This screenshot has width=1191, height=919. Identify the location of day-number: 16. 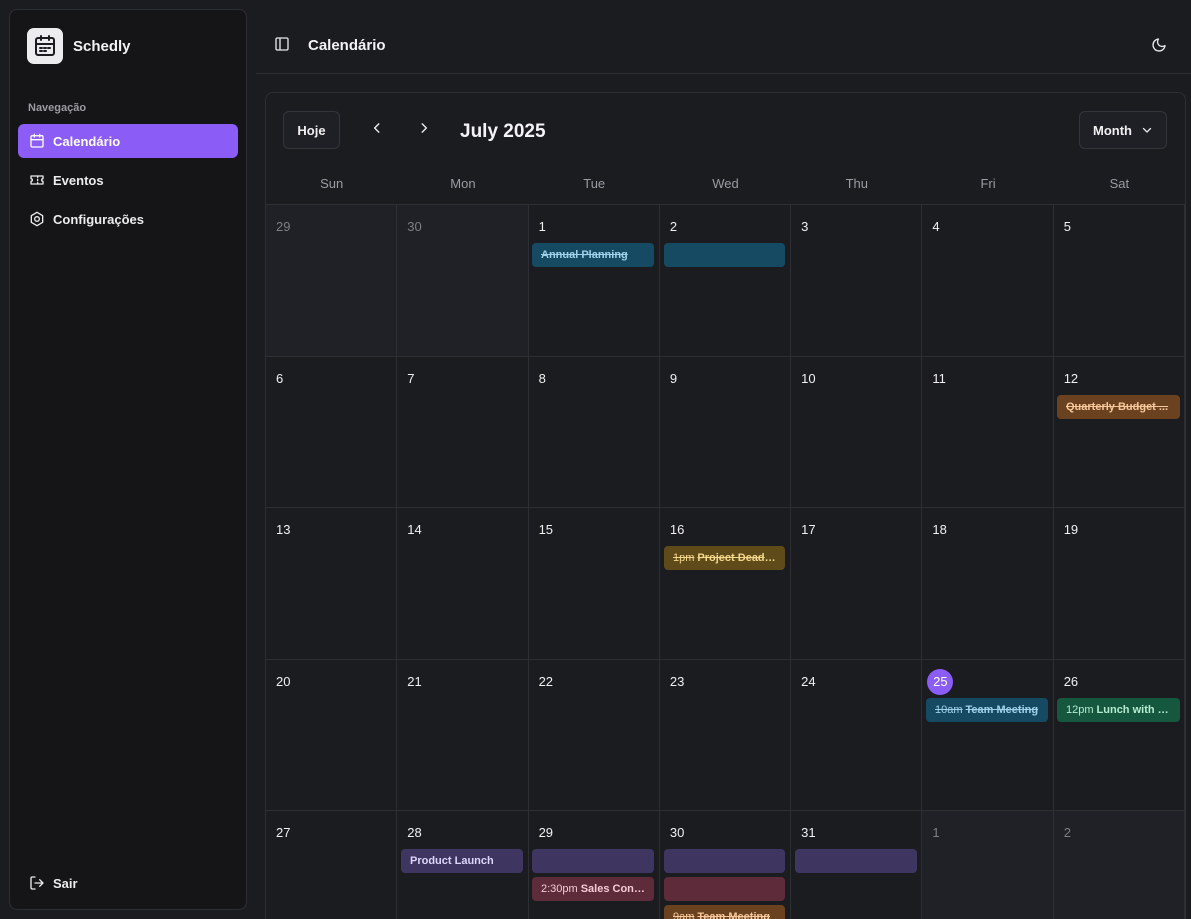
(677, 529).